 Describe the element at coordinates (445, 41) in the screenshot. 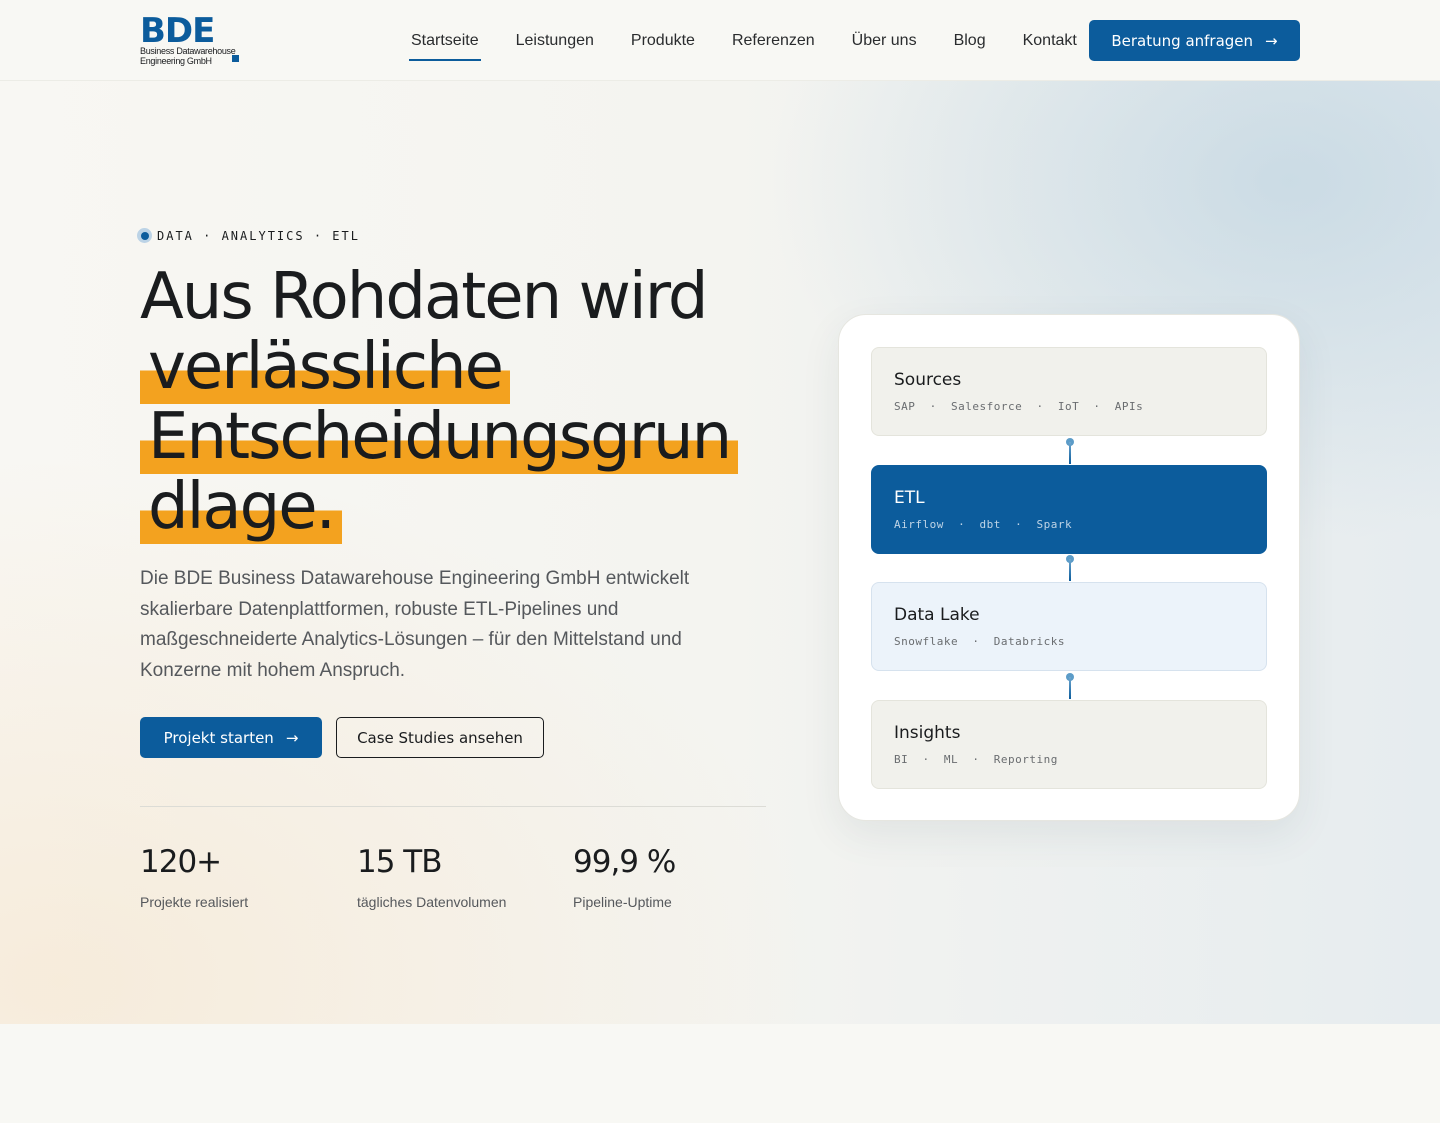

I see `nav-item-startseite: Startseite` at that location.